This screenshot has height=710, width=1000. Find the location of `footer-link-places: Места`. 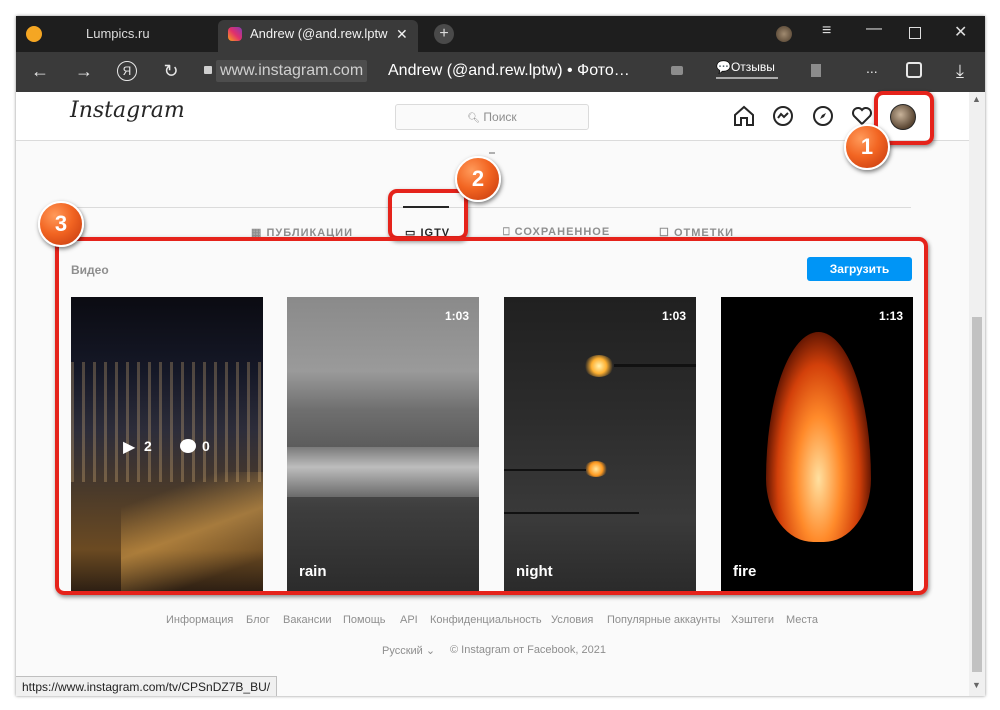

footer-link-places: Места is located at coordinates (802, 620).